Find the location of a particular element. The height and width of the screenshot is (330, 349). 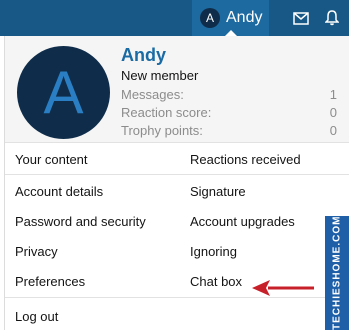

stat-label: Messages: is located at coordinates (152, 94).